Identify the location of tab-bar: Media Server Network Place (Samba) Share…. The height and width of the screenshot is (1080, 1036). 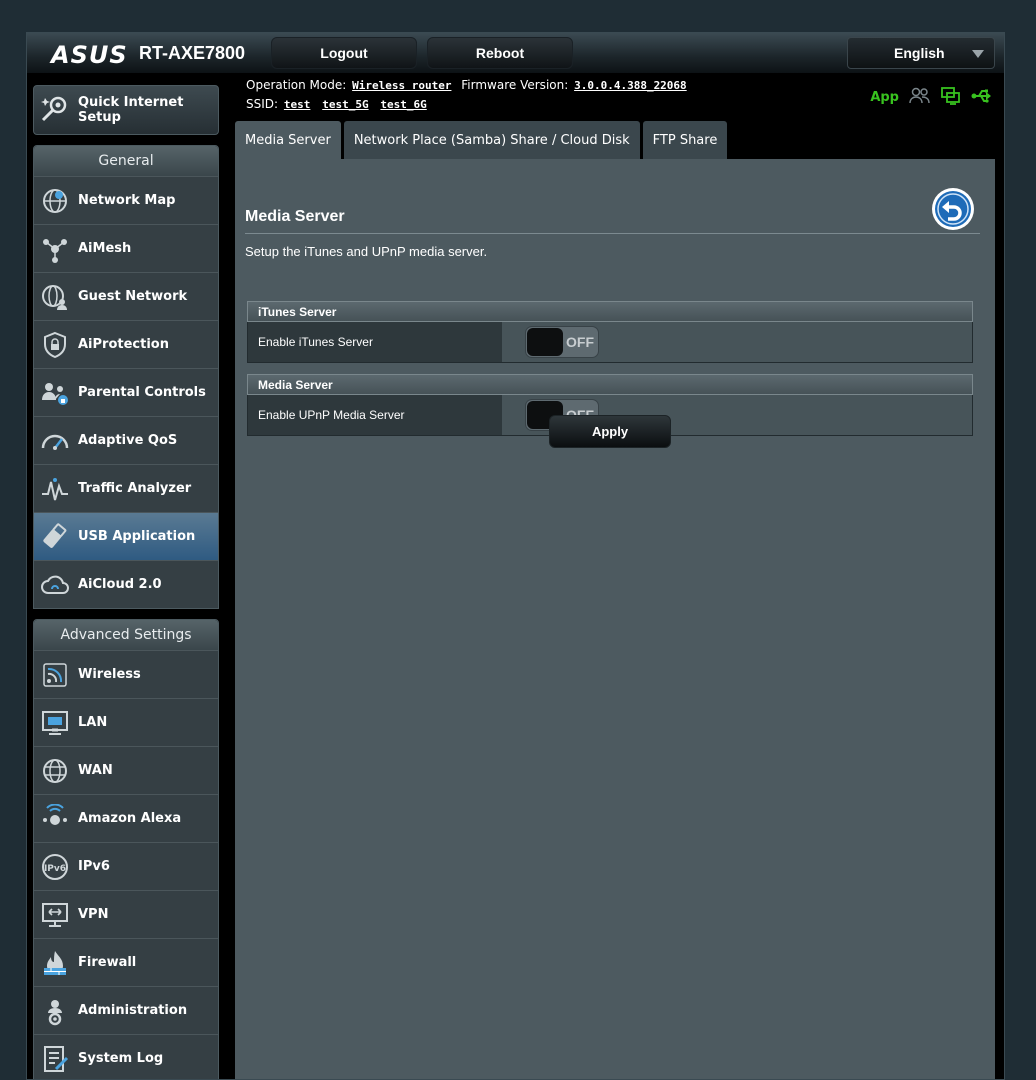
(481, 140).